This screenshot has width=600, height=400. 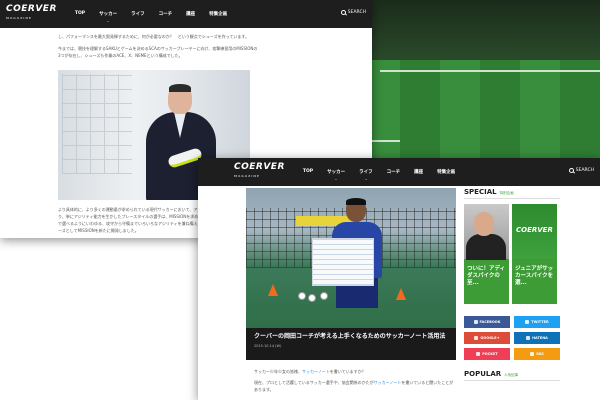 What do you see at coordinates (366, 175) in the screenshot?
I see `nav-item-life: ライフ ⌄` at bounding box center [366, 175].